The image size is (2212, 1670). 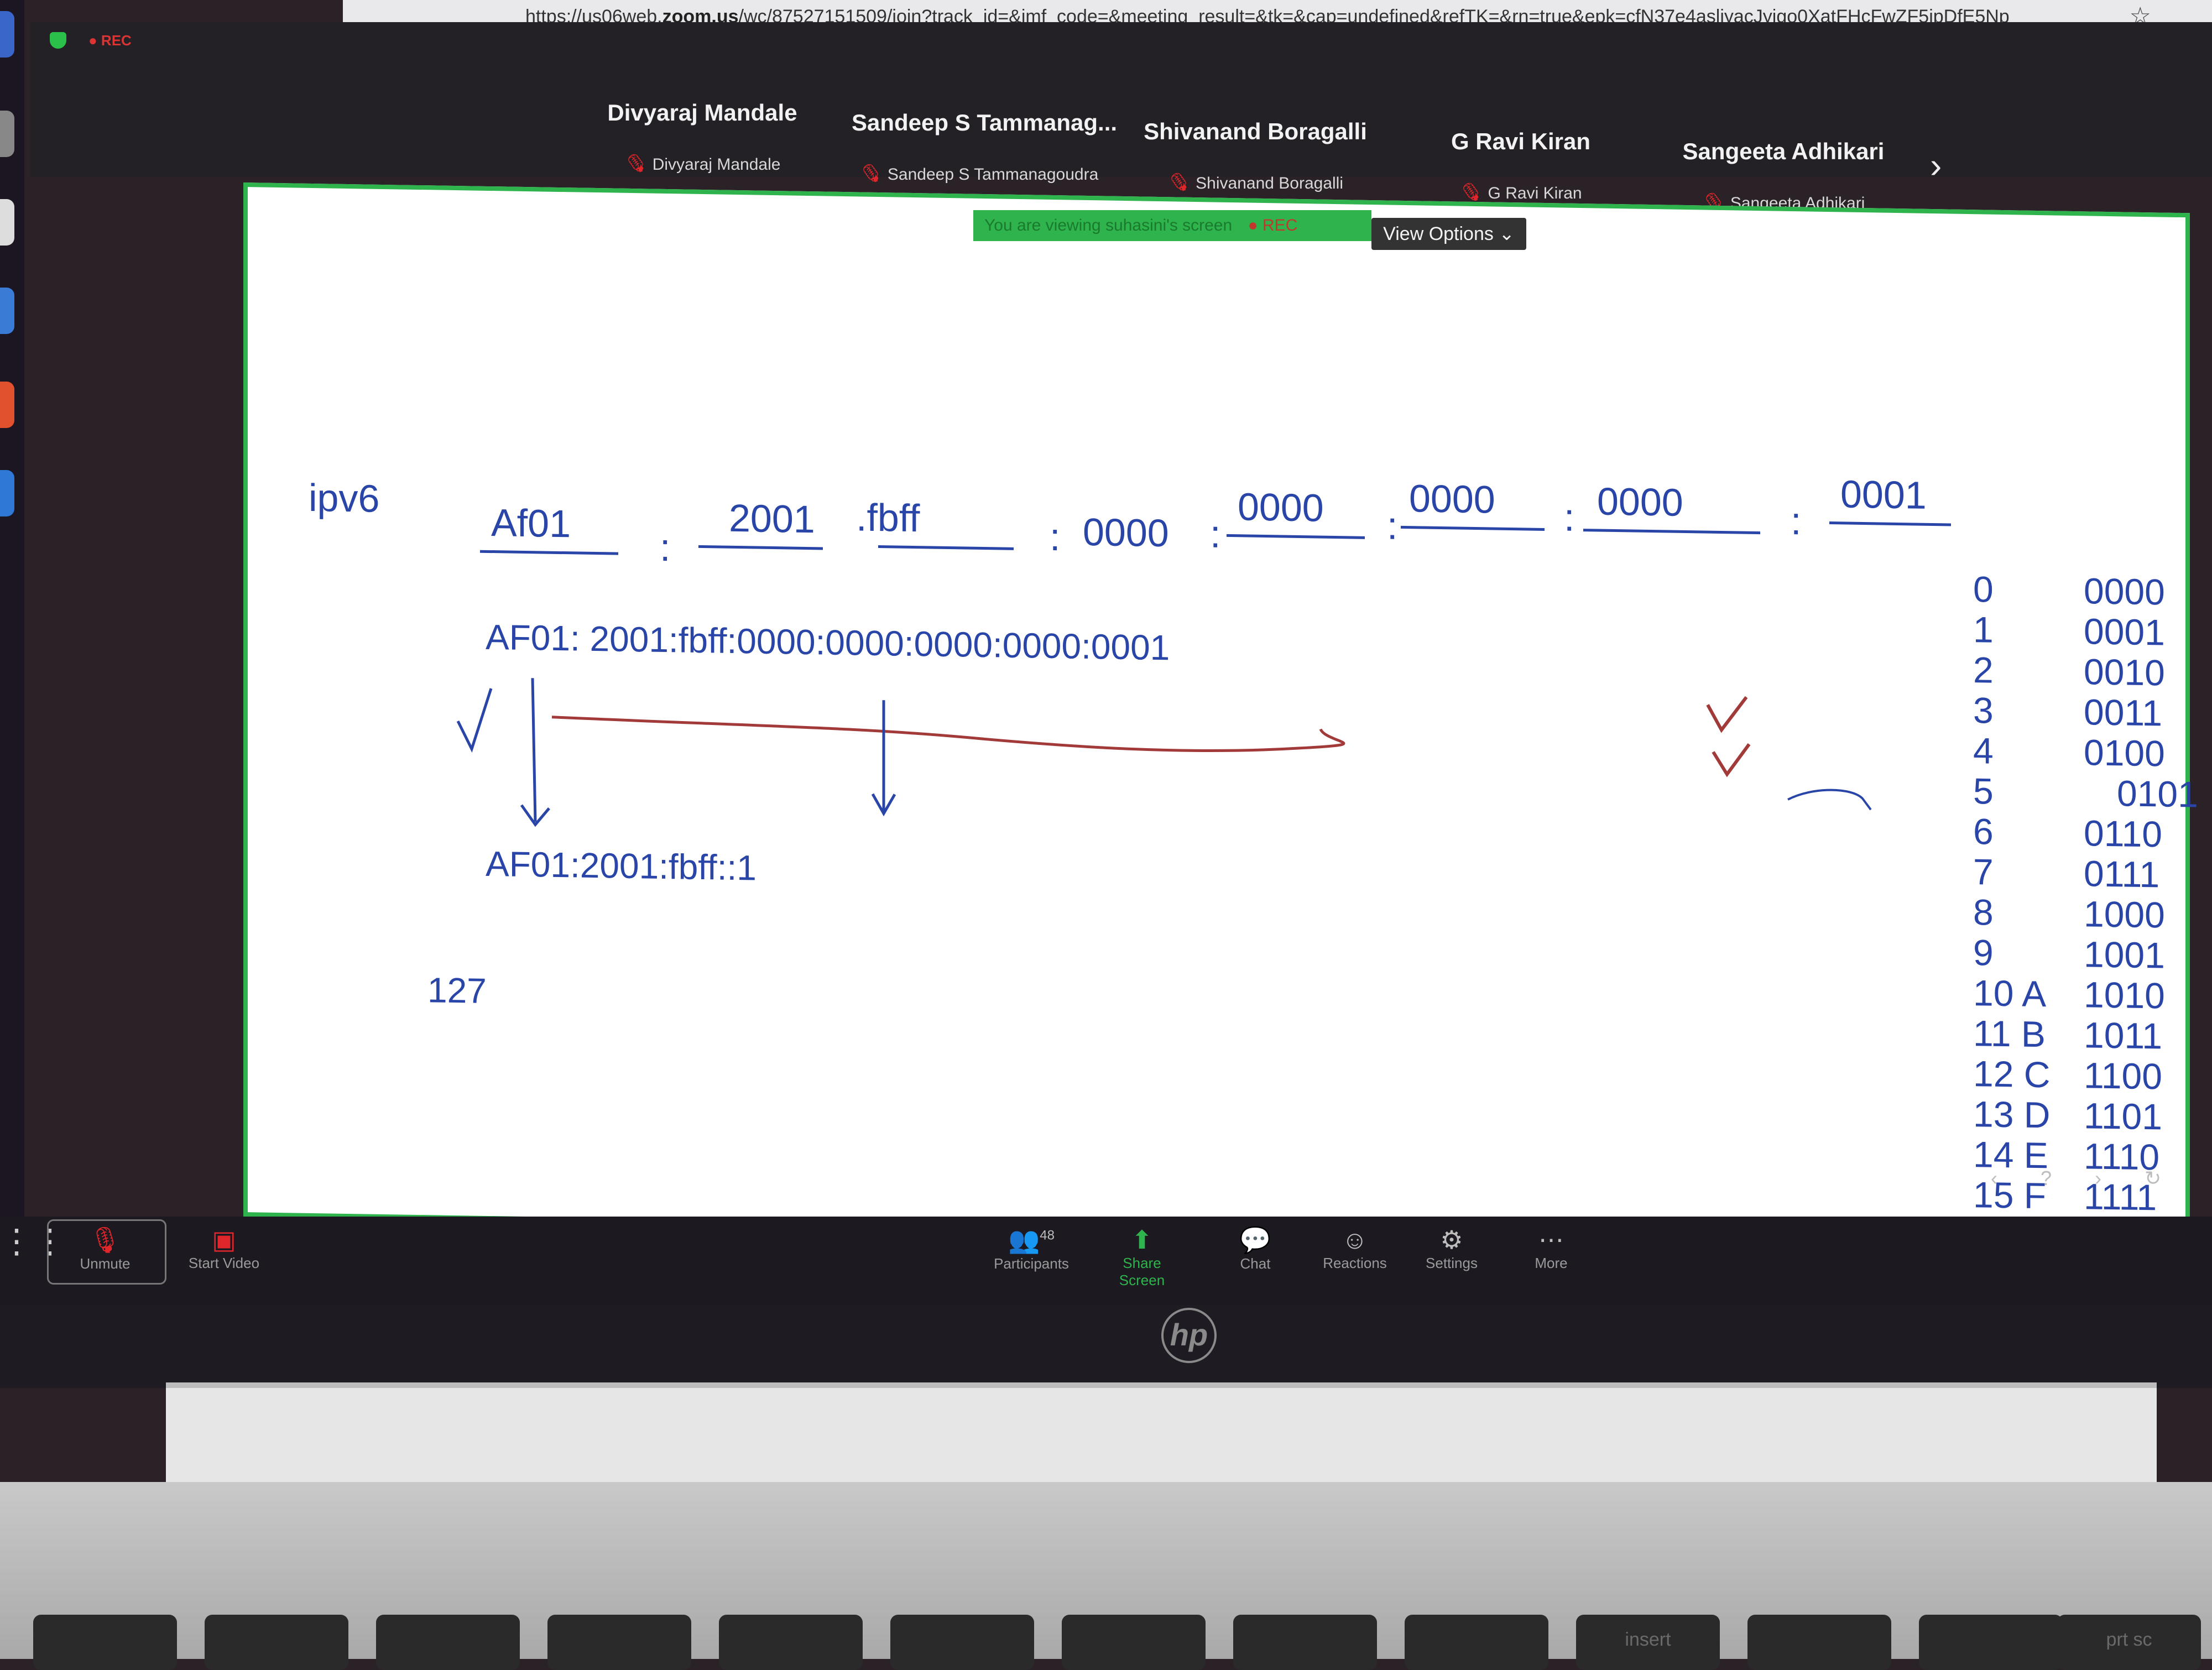 I want to click on hex-dec: 3, so click(x=1984, y=711).